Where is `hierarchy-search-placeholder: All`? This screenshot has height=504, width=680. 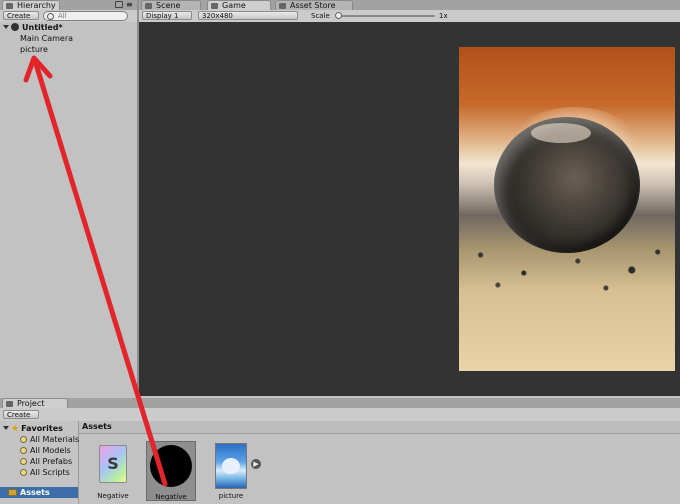 hierarchy-search-placeholder: All is located at coordinates (62, 16).